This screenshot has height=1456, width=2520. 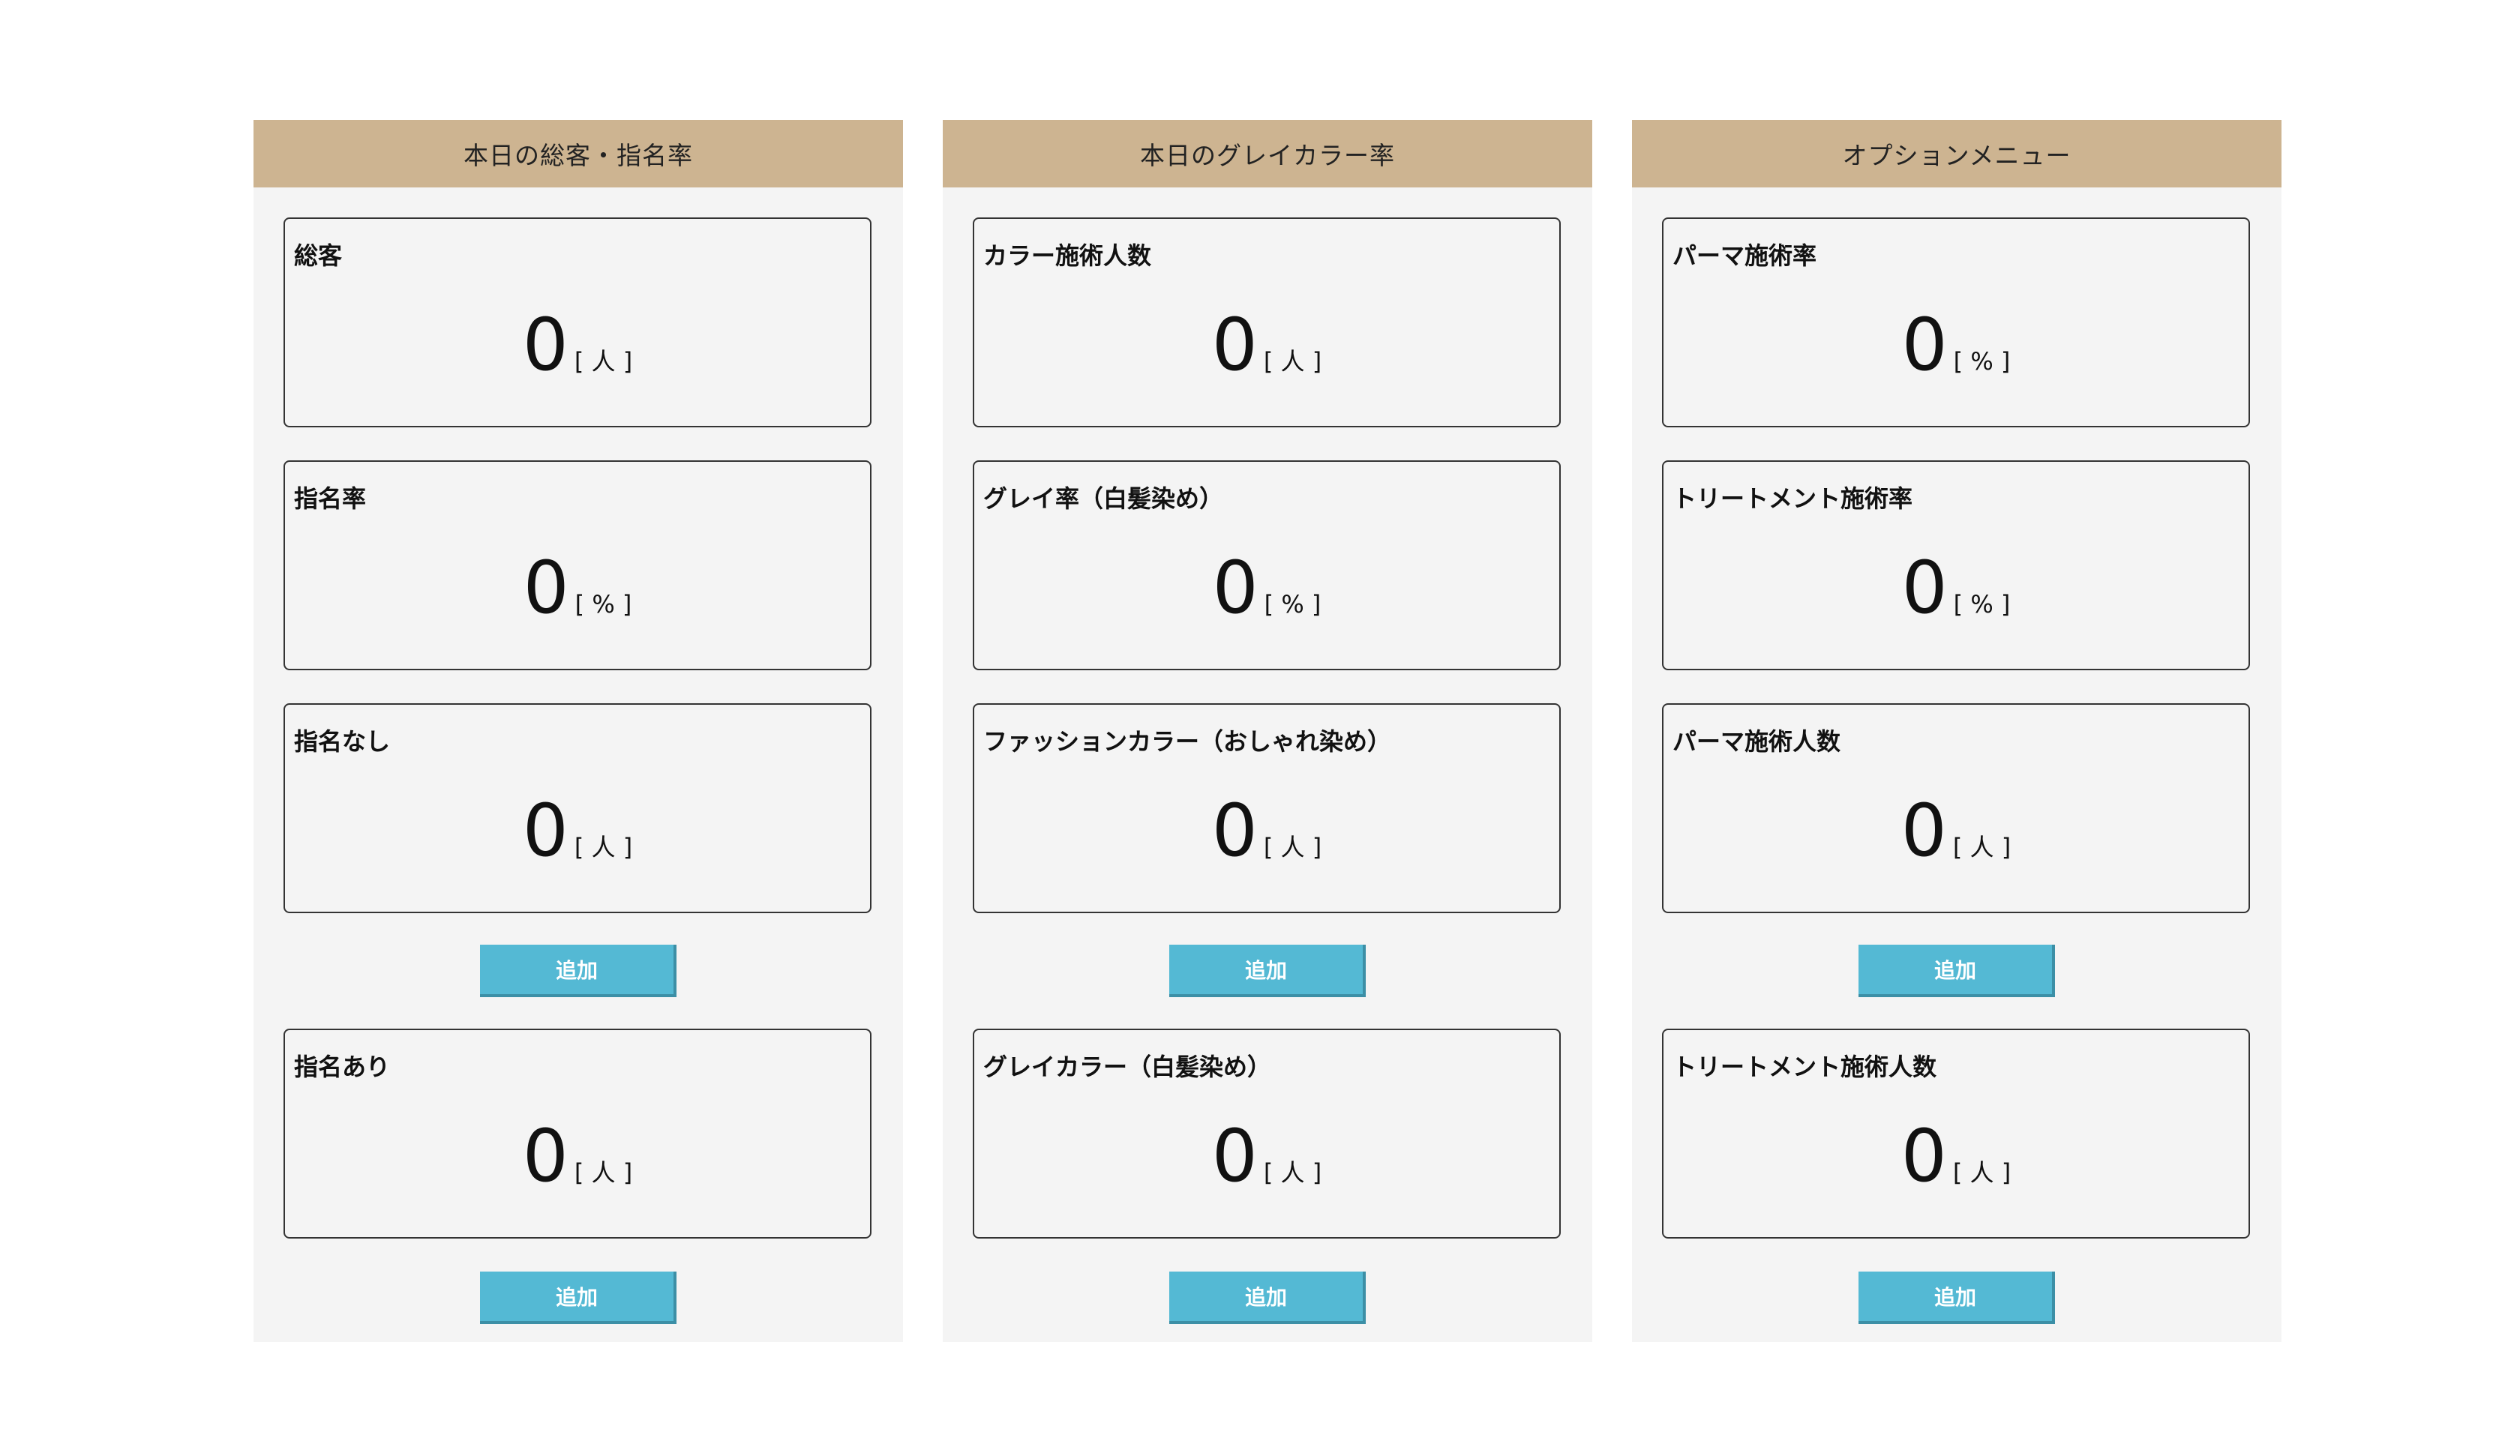 I want to click on card-label: トリートメント施術率, so click(x=1792, y=498).